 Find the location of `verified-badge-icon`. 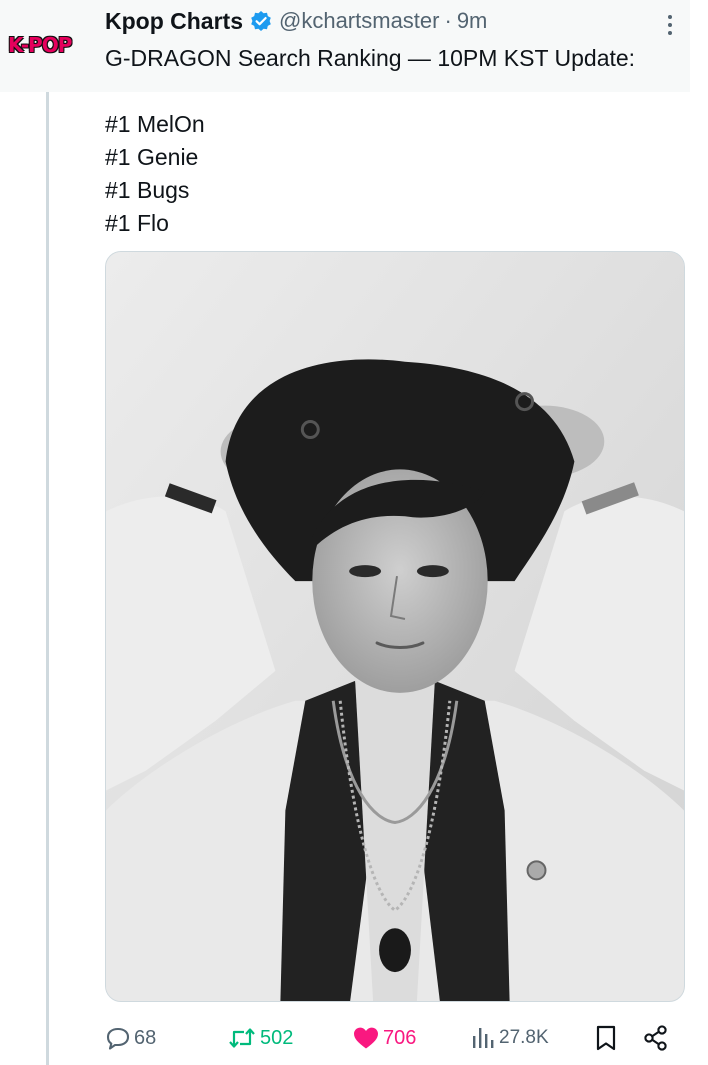

verified-badge-icon is located at coordinates (261, 21).